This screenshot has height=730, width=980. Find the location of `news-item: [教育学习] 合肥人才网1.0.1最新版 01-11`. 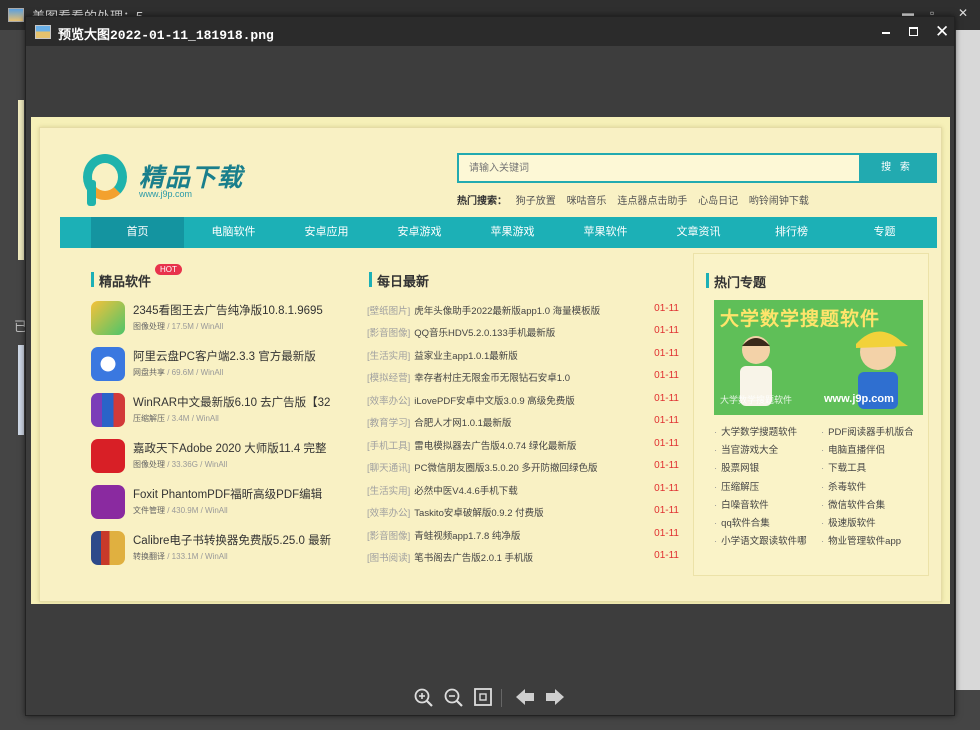

news-item: [教育学习] 合肥人才网1.0.1最新版 01-11 is located at coordinates (523, 424).